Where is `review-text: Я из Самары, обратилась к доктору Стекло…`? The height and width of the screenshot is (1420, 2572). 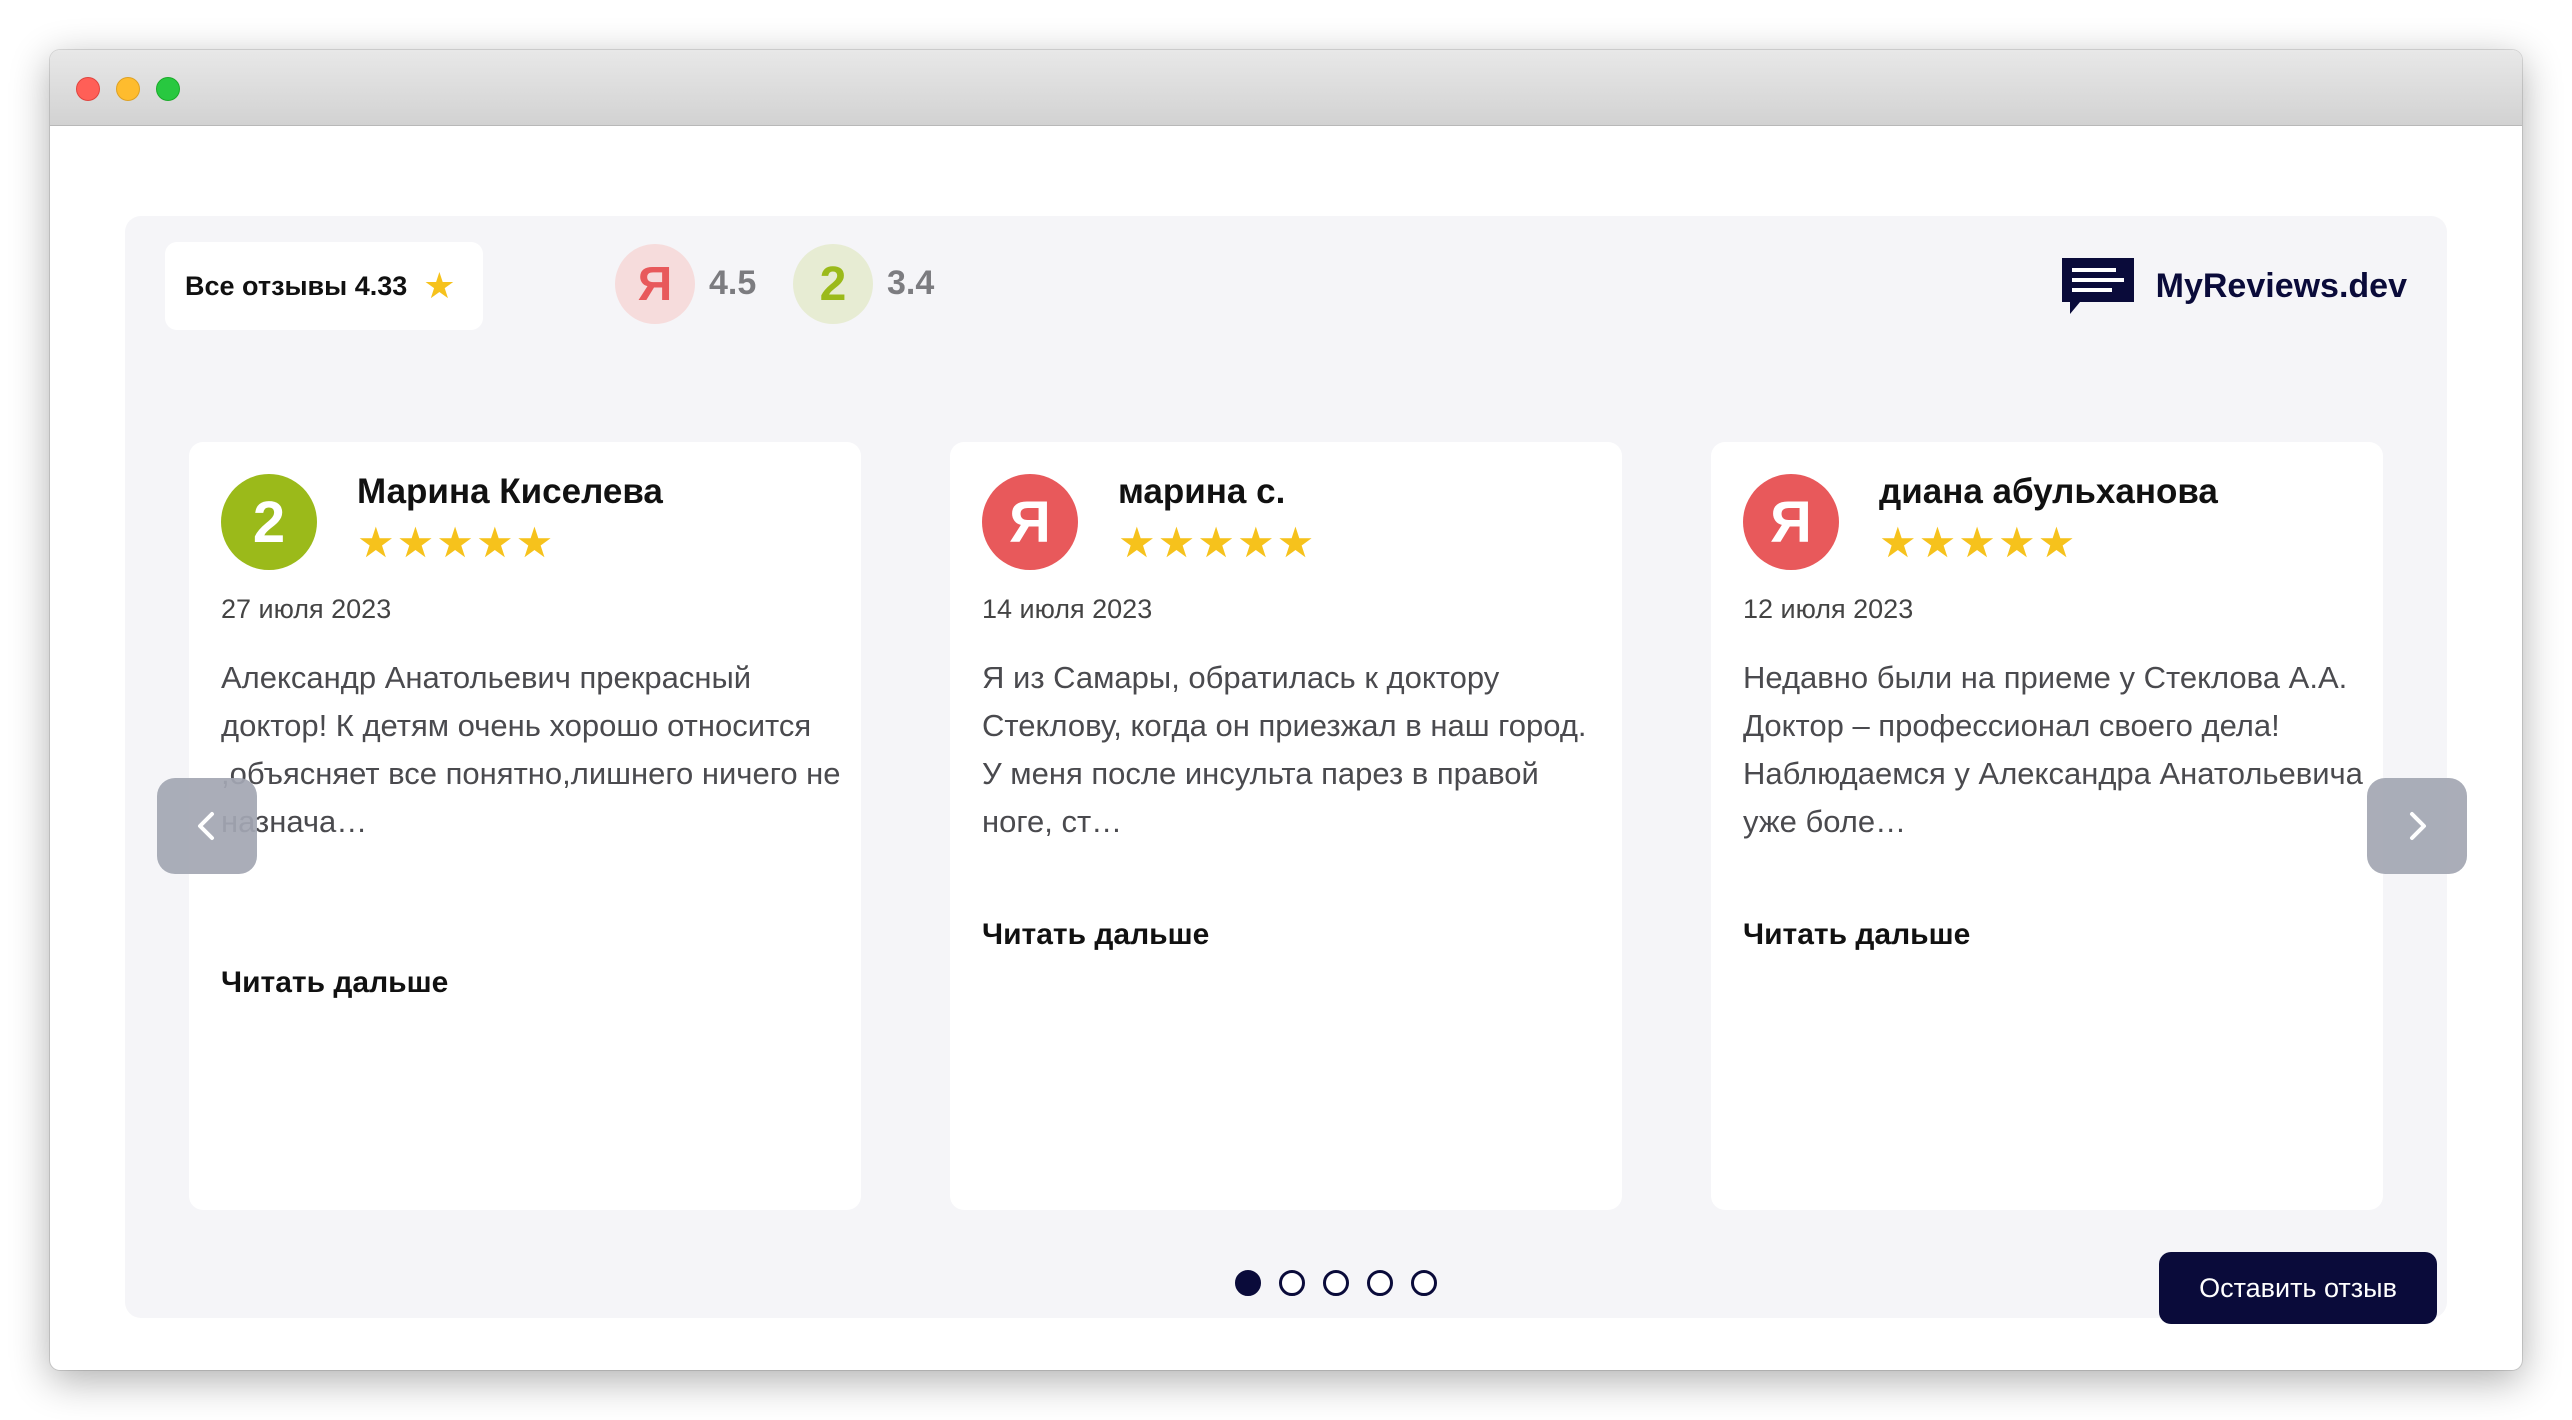 review-text: Я из Самары, обратилась к доктору Стекло… is located at coordinates (1284, 749).